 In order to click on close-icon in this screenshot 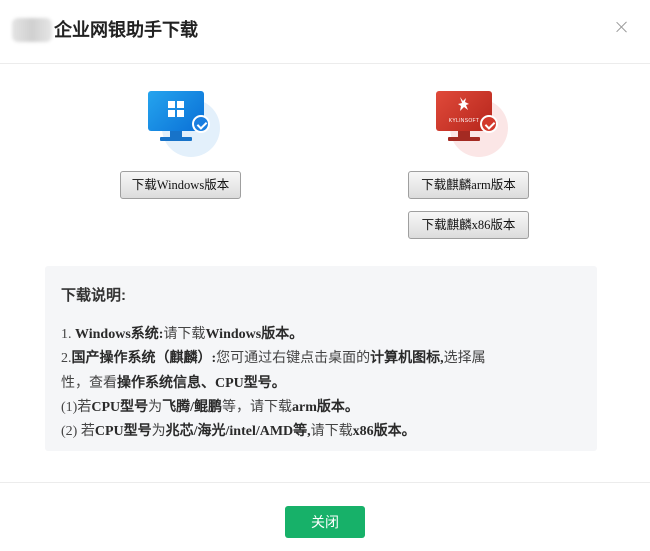, I will do `click(622, 28)`.